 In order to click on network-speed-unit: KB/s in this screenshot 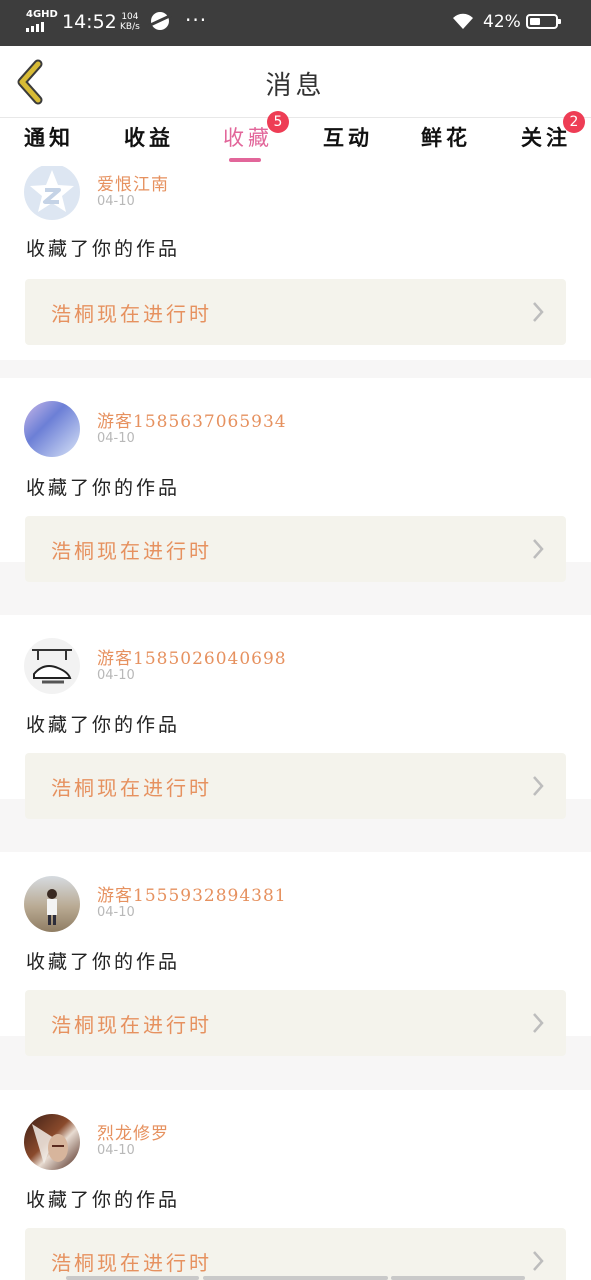, I will do `click(130, 27)`.